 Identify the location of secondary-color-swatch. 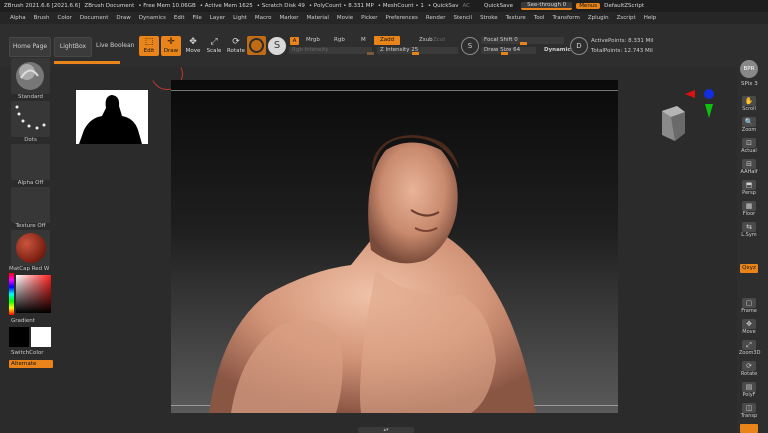
(41, 337).